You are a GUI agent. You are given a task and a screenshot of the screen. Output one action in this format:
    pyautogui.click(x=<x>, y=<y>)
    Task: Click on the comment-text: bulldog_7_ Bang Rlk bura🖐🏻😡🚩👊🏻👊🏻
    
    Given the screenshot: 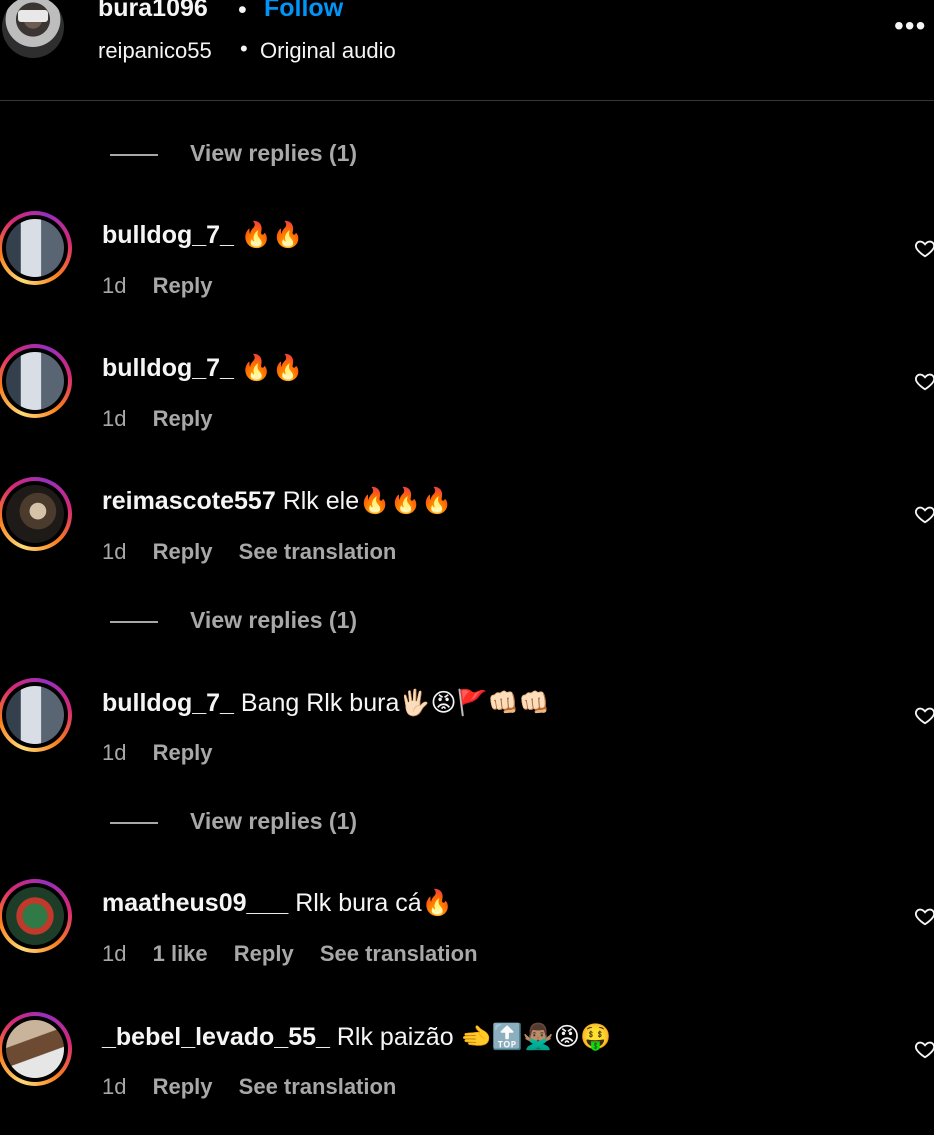 What is the action you would take?
    pyautogui.click(x=326, y=703)
    